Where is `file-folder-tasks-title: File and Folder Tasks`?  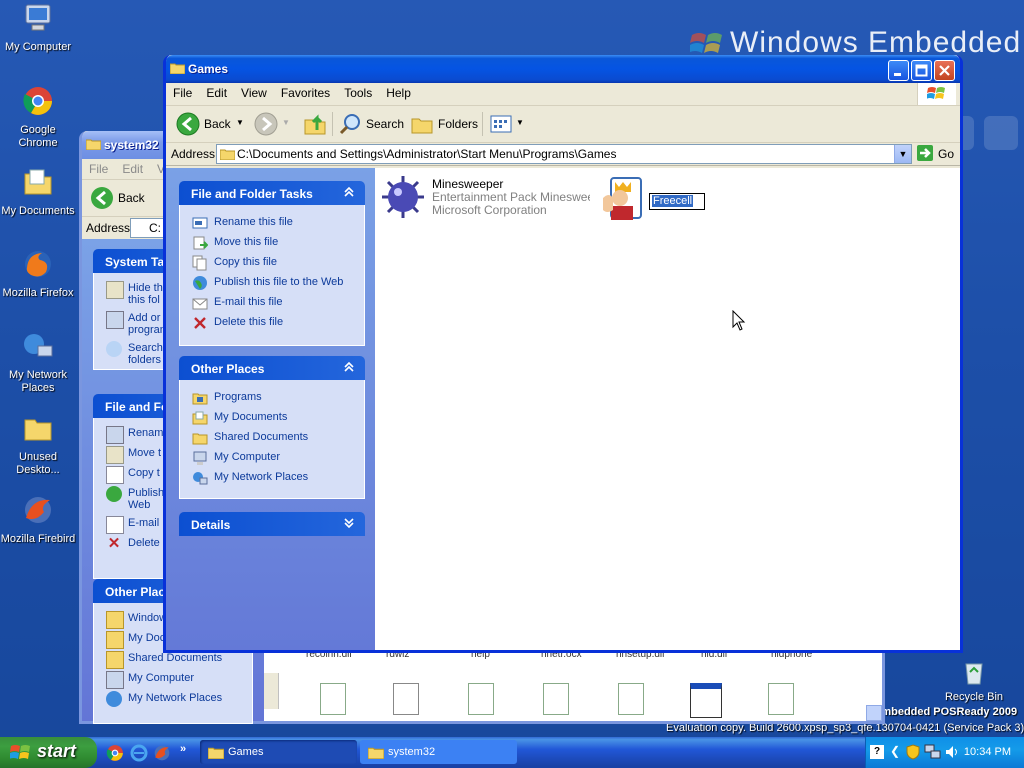
file-folder-tasks-title: File and Folder Tasks is located at coordinates (252, 194).